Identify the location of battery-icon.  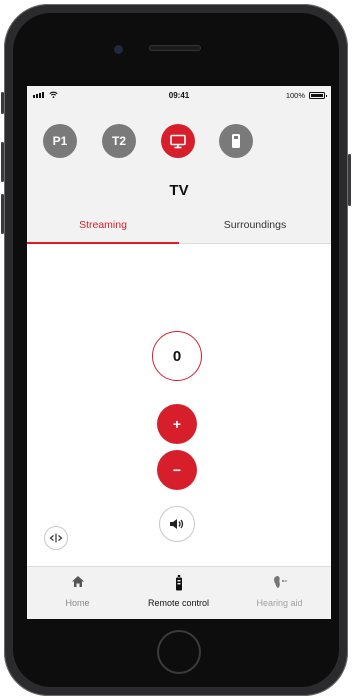
(318, 95).